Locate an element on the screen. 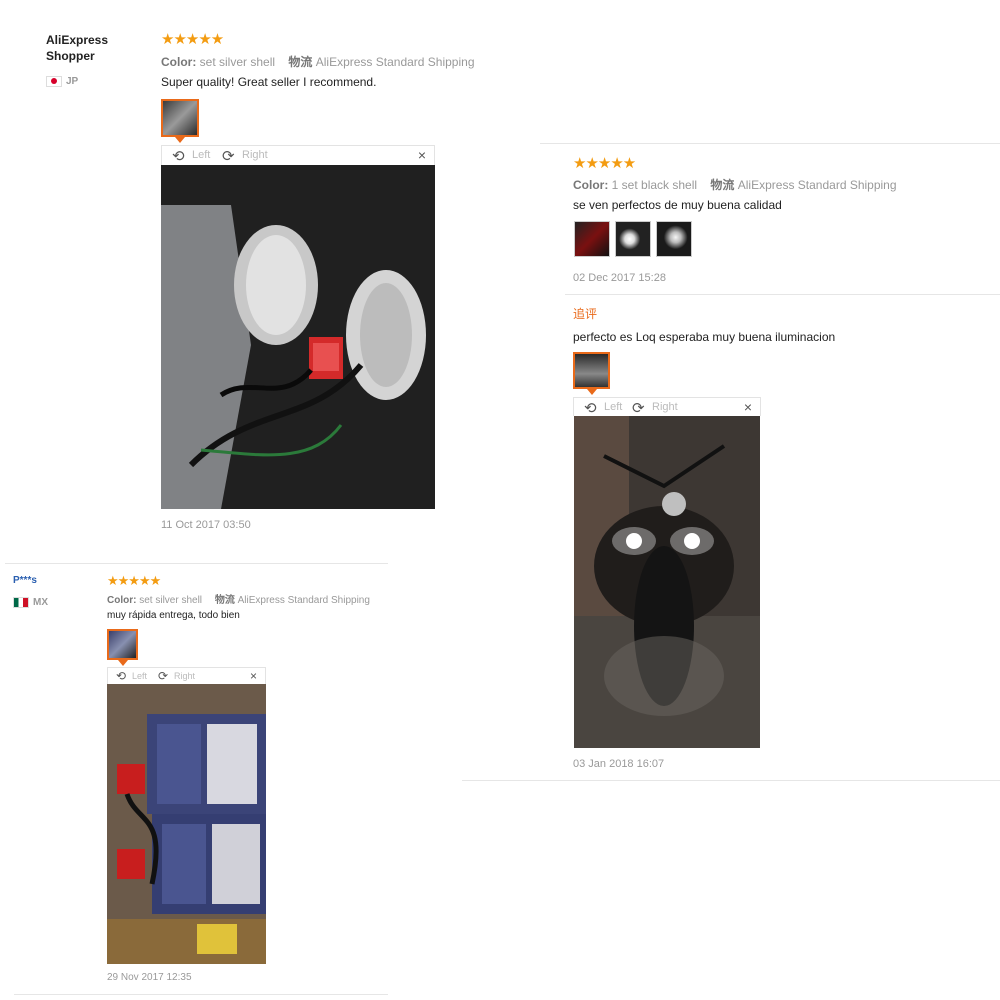 This screenshot has height=1000, width=1000. reviewer-name: P***s is located at coordinates (25, 580).